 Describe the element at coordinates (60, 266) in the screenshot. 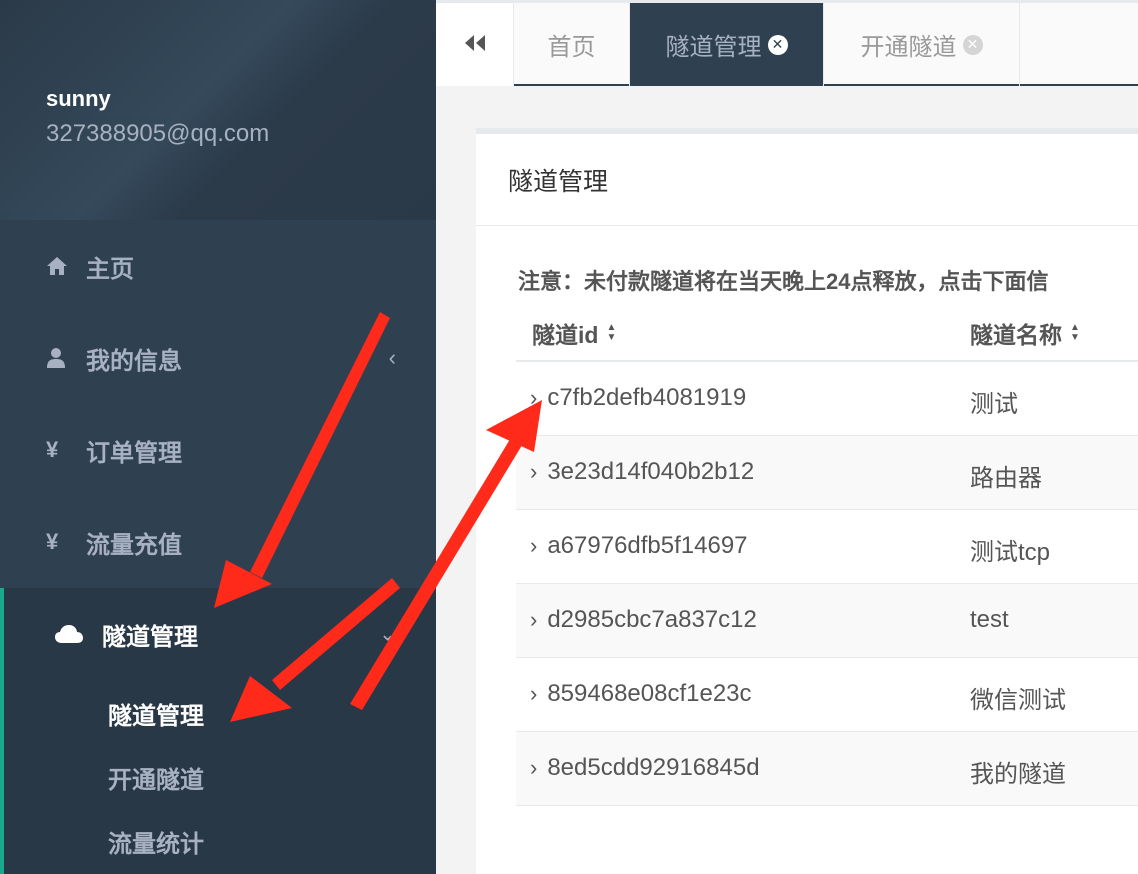

I see `home-icon` at that location.